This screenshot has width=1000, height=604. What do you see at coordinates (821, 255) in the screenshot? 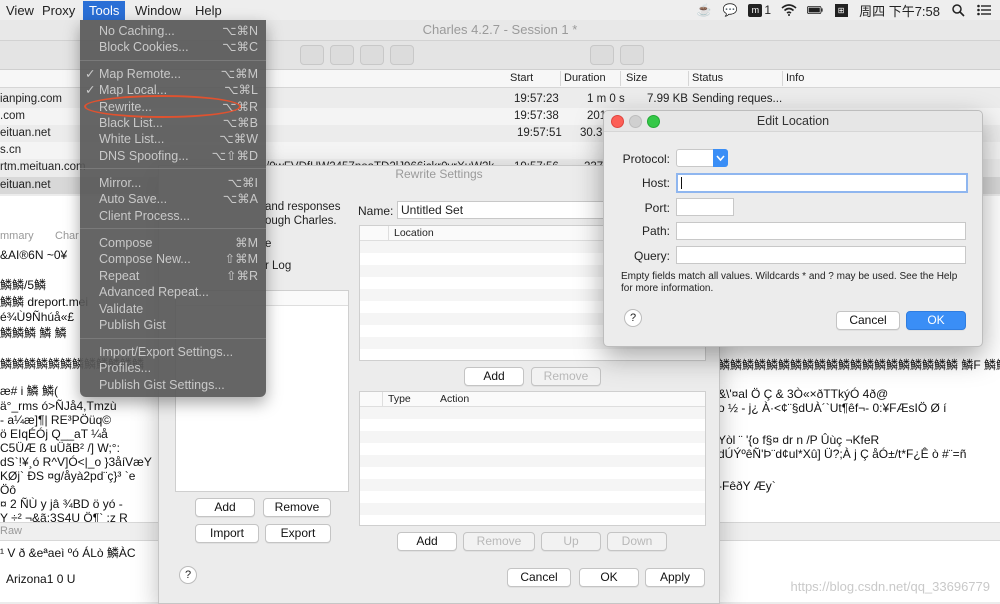
I see `query-input` at bounding box center [821, 255].